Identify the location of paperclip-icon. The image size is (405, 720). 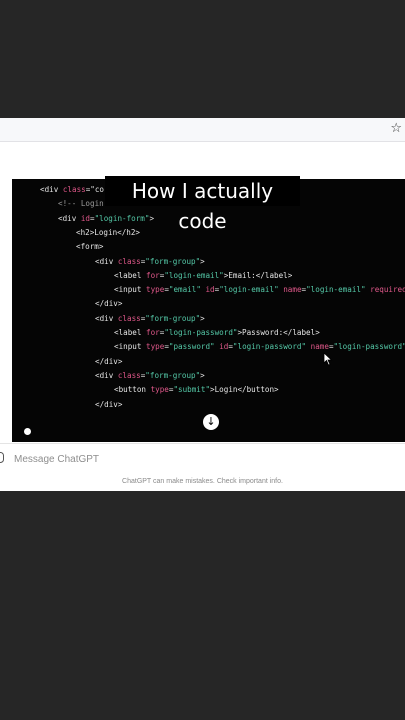
(2, 457).